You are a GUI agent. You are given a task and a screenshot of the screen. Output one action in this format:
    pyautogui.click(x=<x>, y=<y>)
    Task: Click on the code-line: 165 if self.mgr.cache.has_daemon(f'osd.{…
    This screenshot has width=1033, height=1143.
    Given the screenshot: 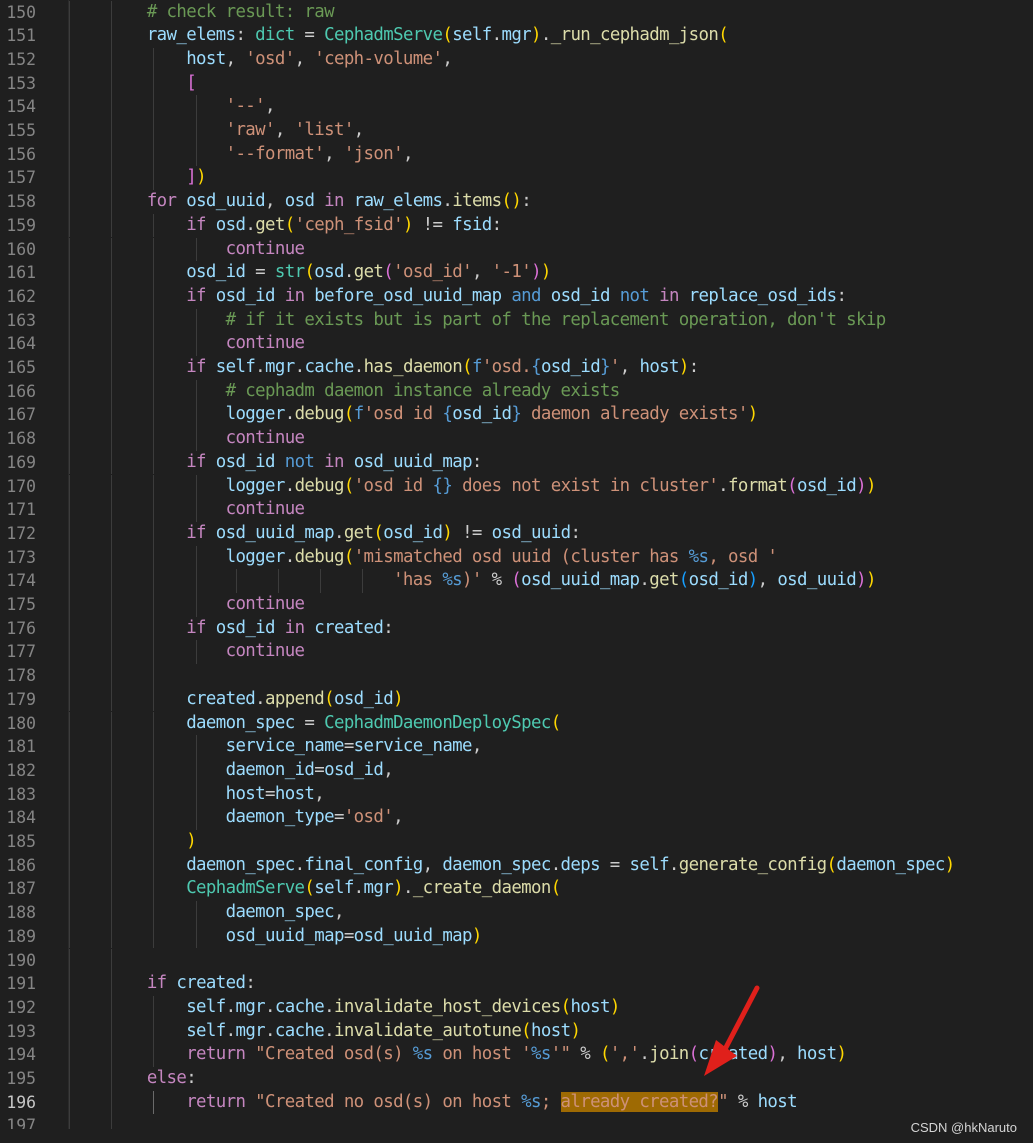 What is the action you would take?
    pyautogui.click(x=516, y=368)
    